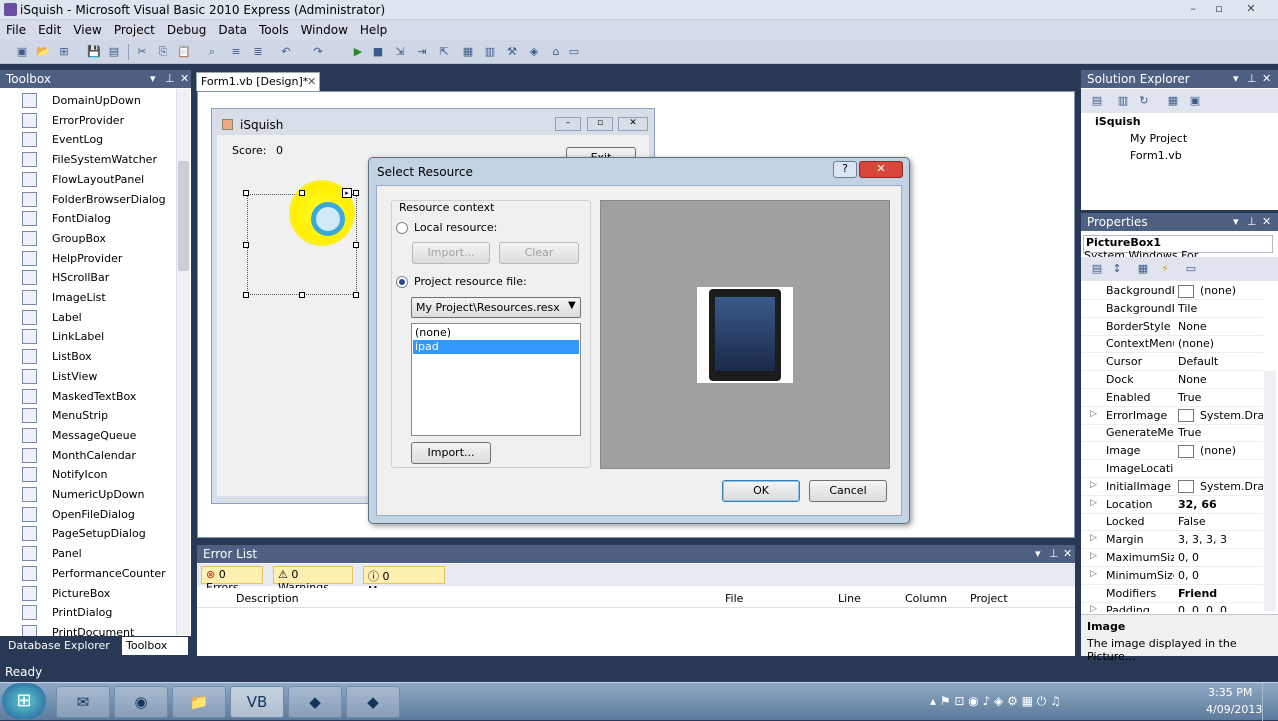 Image resolution: width=1278 pixels, height=721 pixels. I want to click on close-tab-icon: ✕, so click(311, 81).